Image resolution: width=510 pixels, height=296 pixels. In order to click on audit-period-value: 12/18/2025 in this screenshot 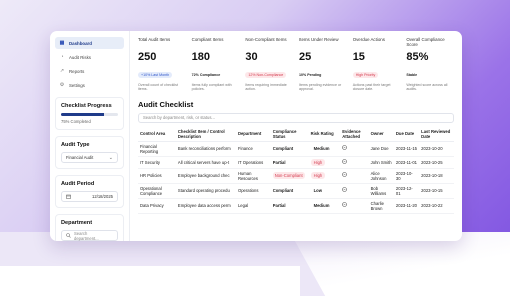, I will do `click(102, 196)`.